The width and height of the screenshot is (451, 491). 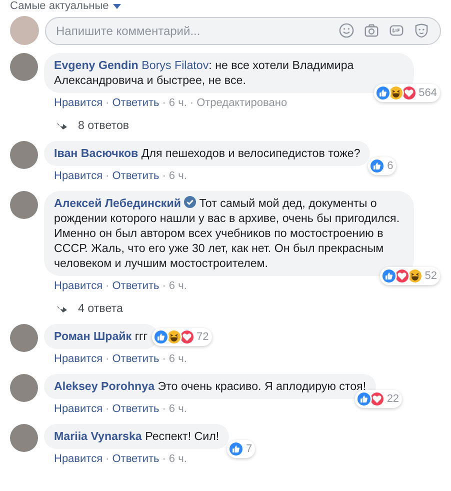 I want to click on sort-label: Самые актуальные, so click(x=59, y=6).